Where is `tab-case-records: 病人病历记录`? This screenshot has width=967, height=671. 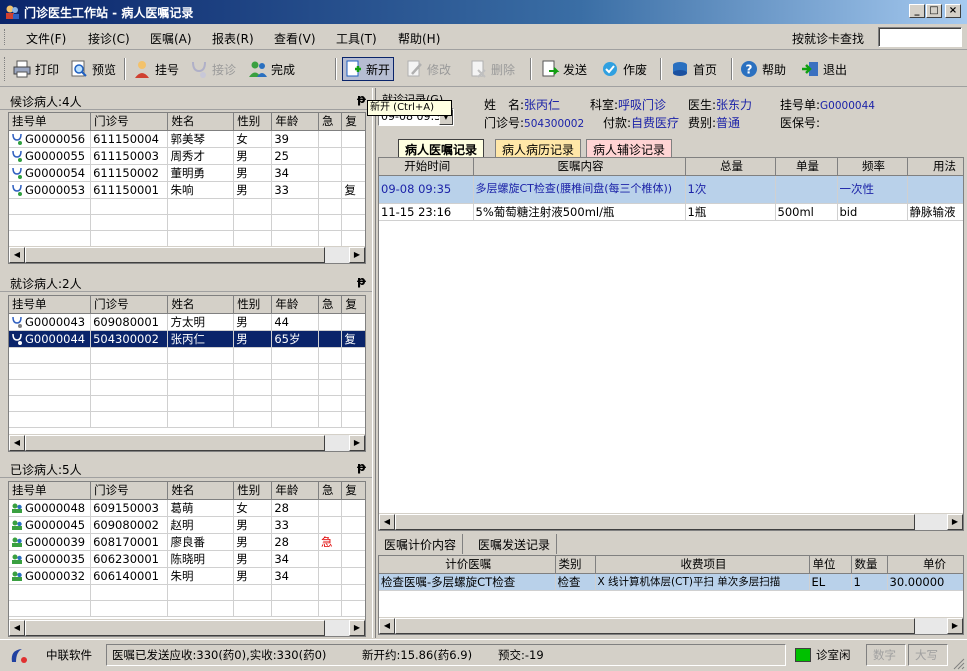 tab-case-records: 病人病历记录 is located at coordinates (538, 148).